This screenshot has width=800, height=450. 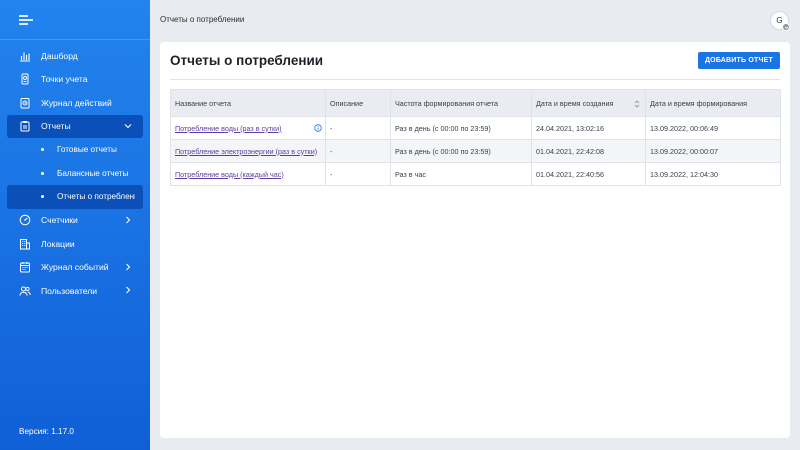 I want to click on users-icon, so click(x=25, y=291).